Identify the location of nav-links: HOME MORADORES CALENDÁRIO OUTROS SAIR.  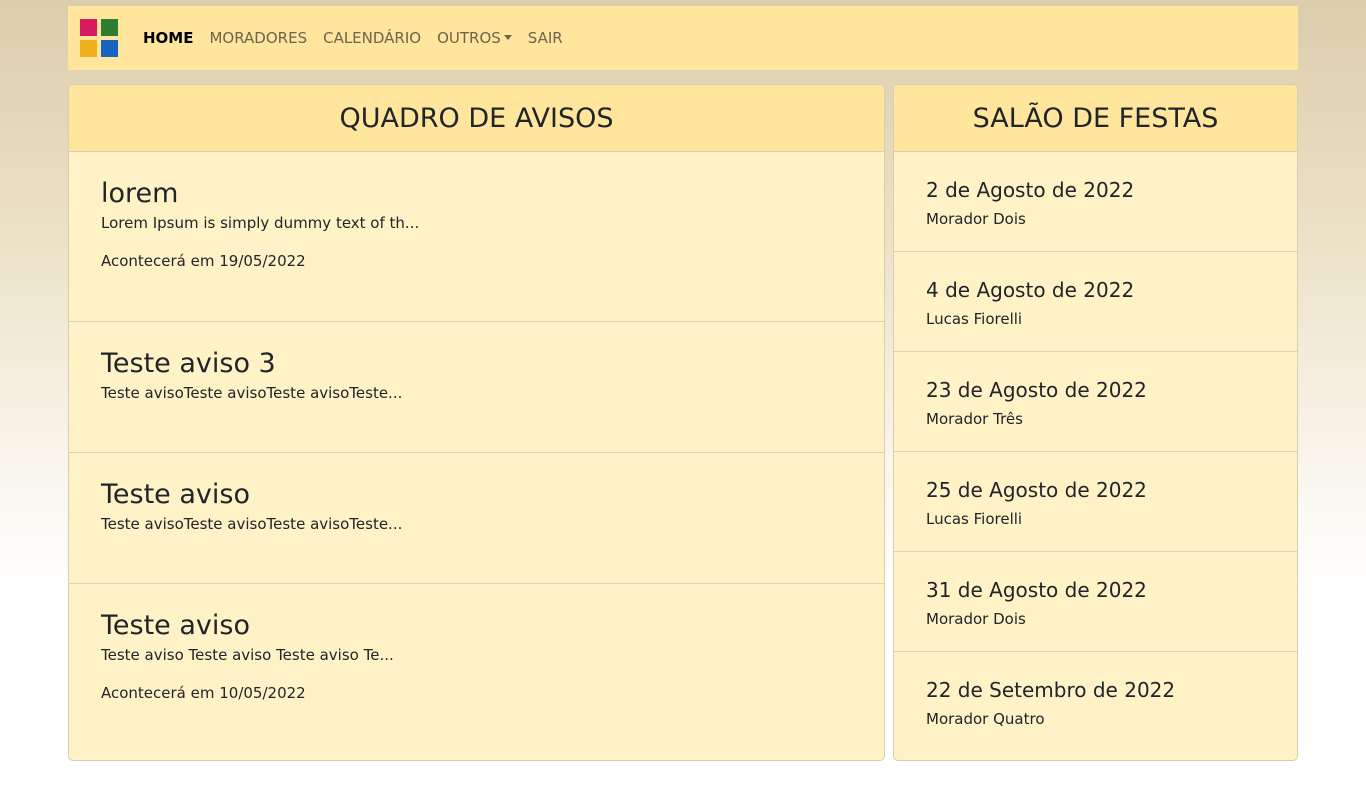
(361, 38).